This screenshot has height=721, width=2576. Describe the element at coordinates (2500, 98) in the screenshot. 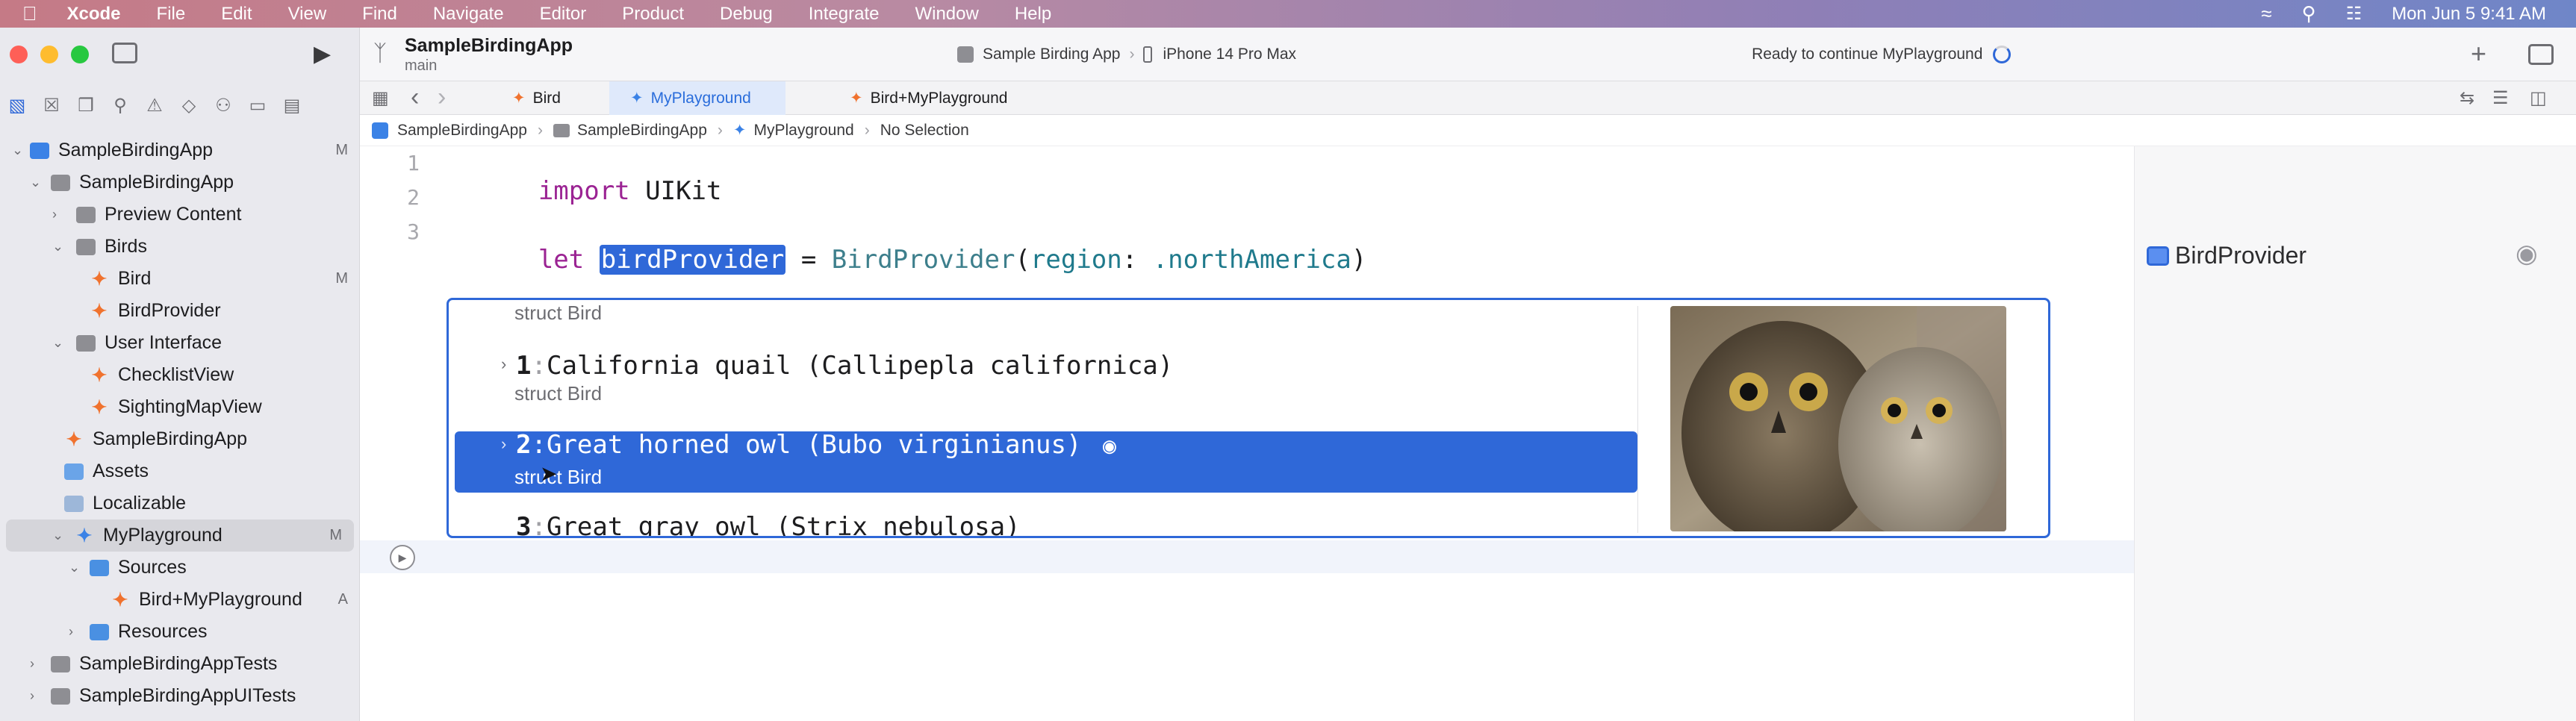

I see `editor-options-icon: ☰` at that location.